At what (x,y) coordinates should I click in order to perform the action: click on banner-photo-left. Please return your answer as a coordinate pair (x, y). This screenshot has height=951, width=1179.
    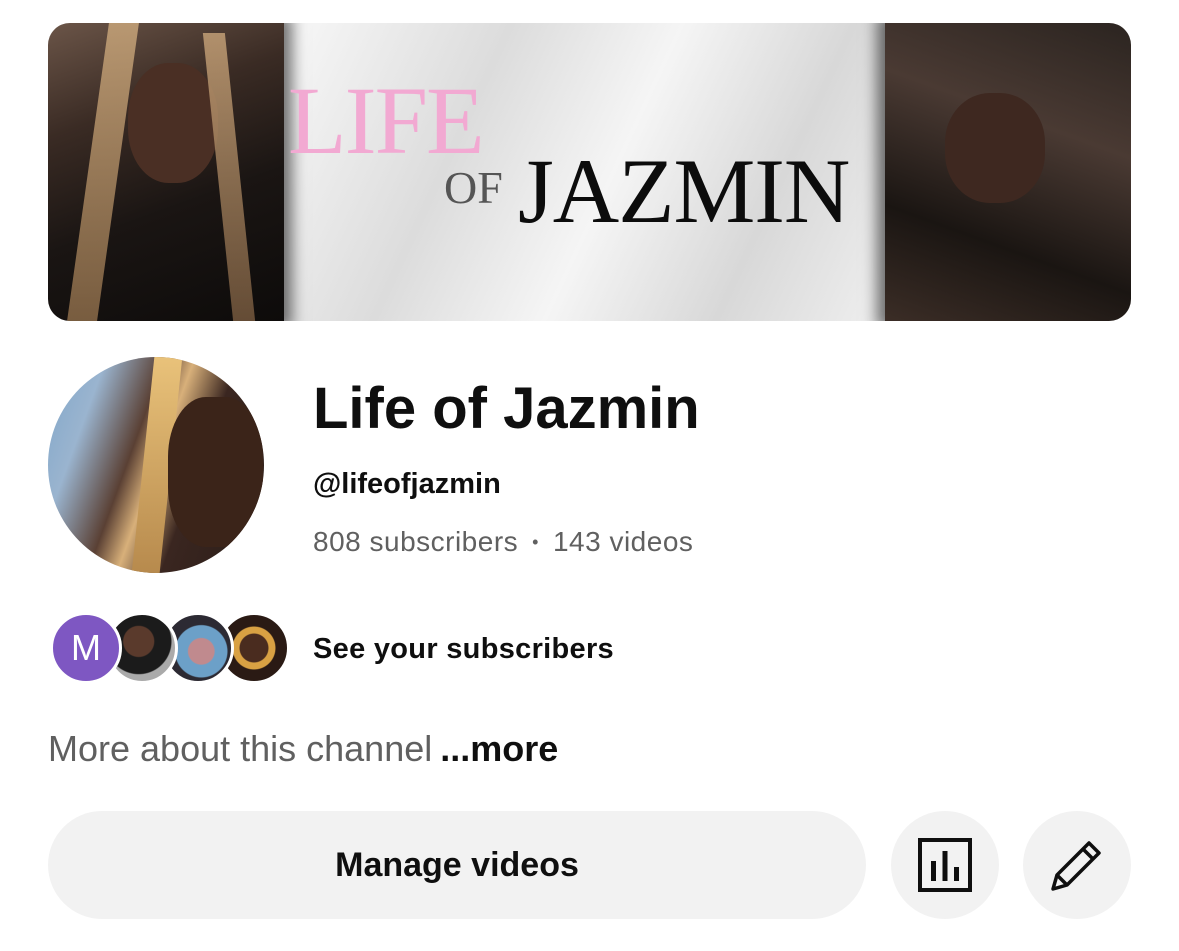
    Looking at the image, I should click on (166, 172).